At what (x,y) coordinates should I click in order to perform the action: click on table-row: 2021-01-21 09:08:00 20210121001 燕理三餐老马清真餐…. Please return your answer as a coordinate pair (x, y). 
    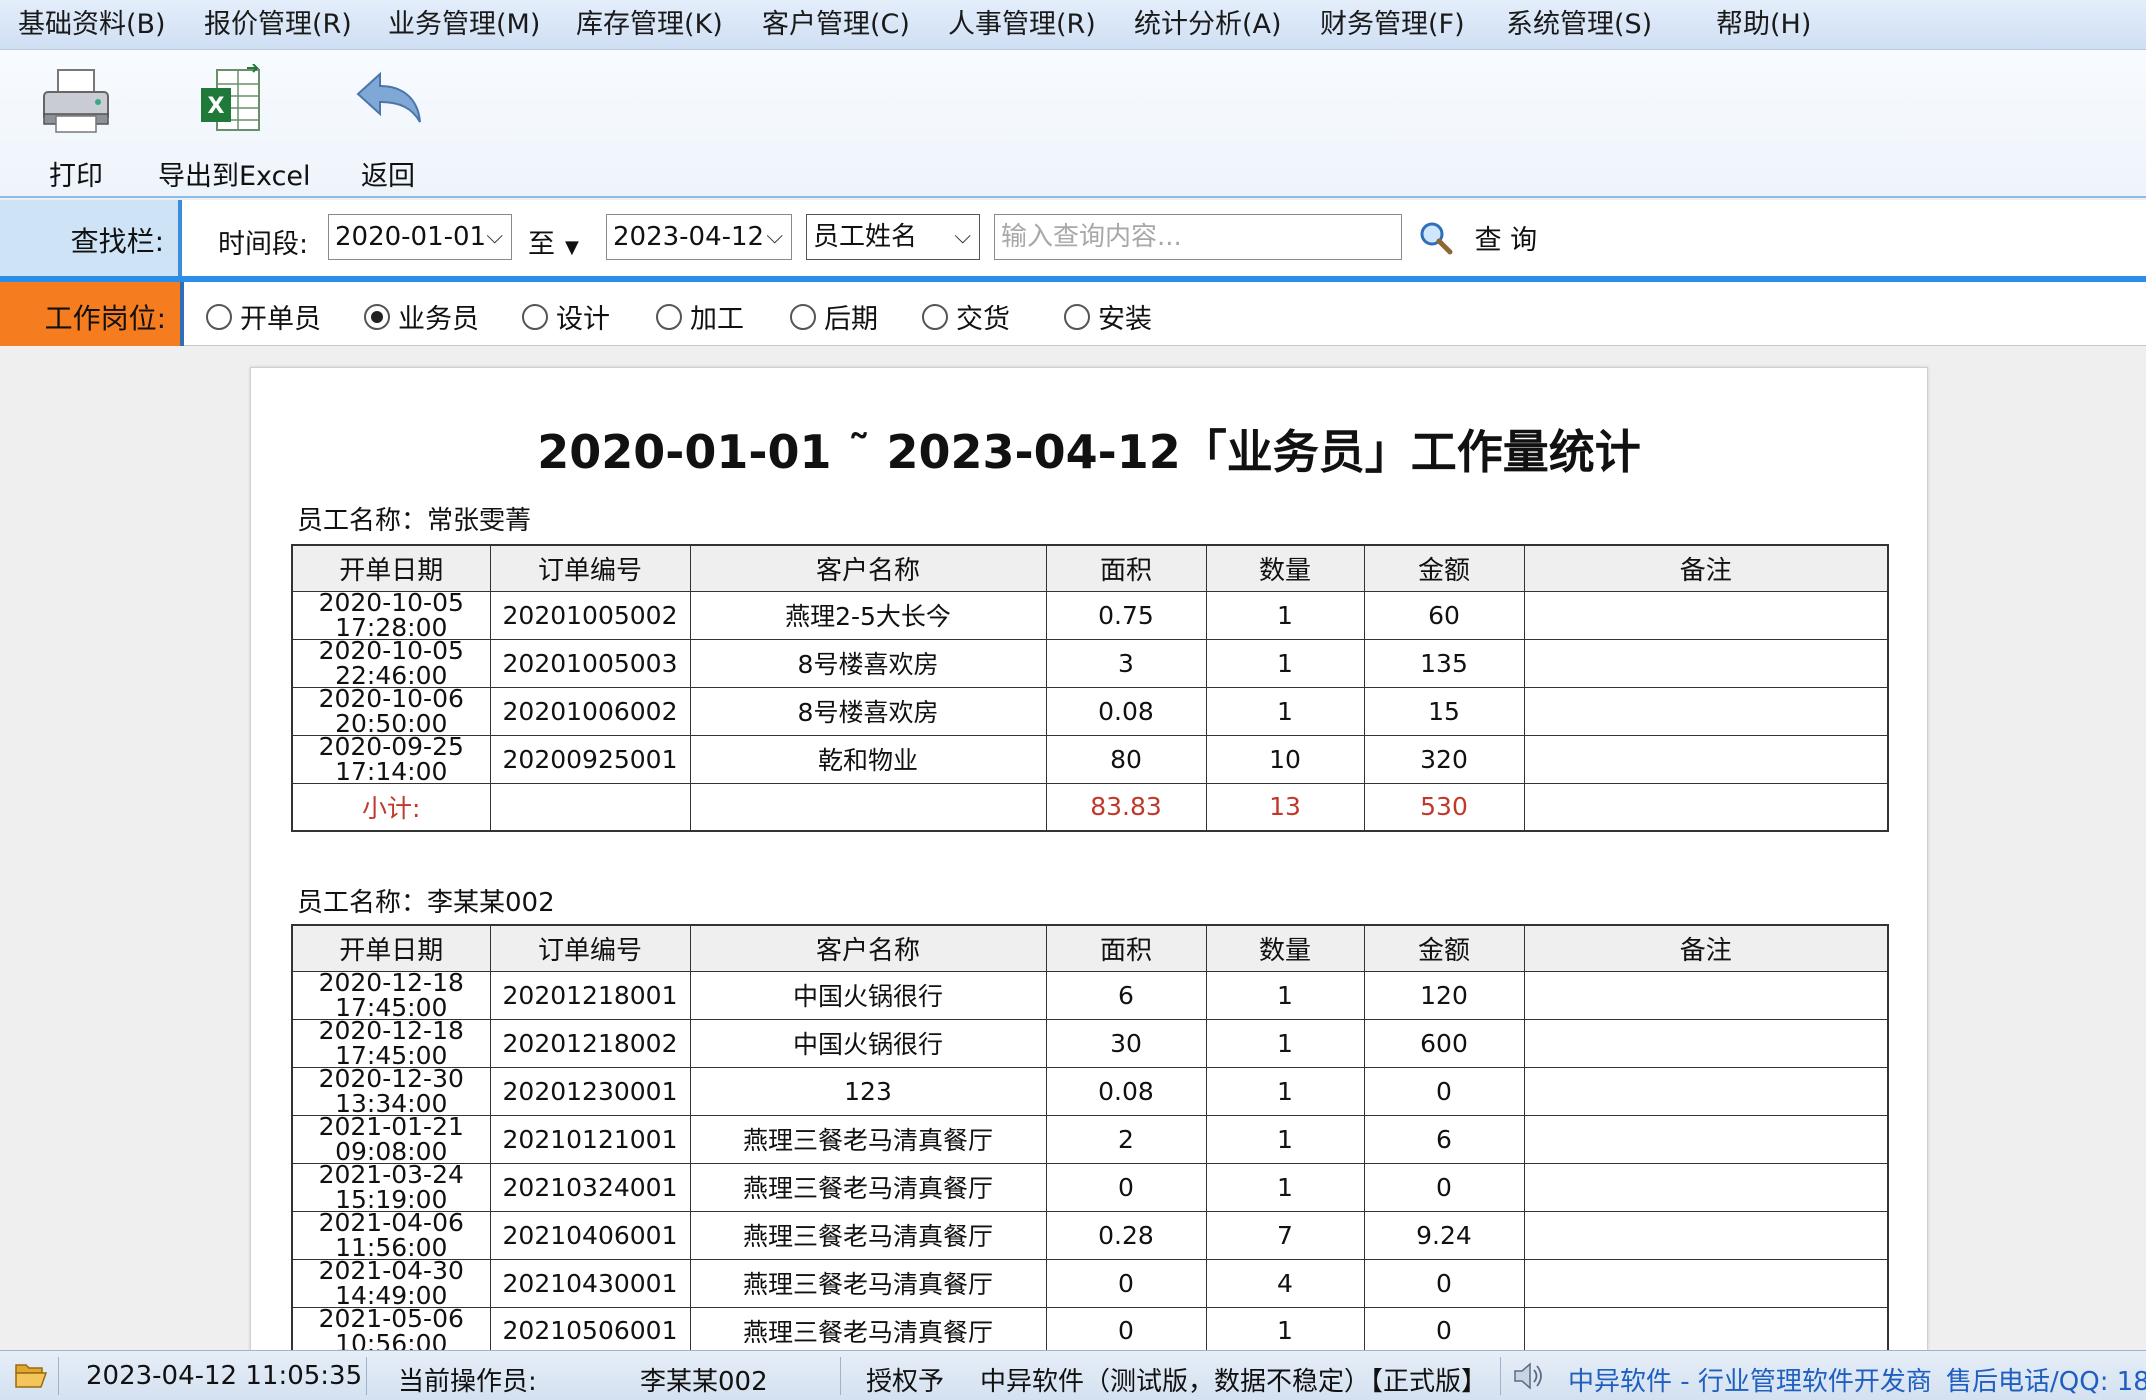
    Looking at the image, I should click on (1090, 1139).